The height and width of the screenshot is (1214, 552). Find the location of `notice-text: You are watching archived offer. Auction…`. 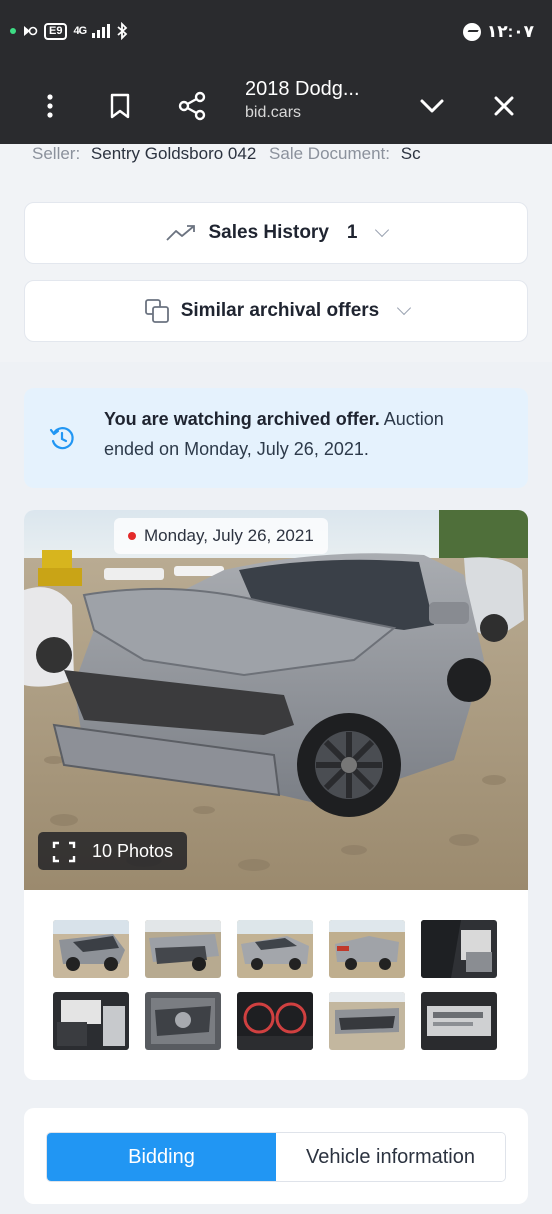

notice-text: You are watching archived offer. Auction… is located at coordinates (294, 434).